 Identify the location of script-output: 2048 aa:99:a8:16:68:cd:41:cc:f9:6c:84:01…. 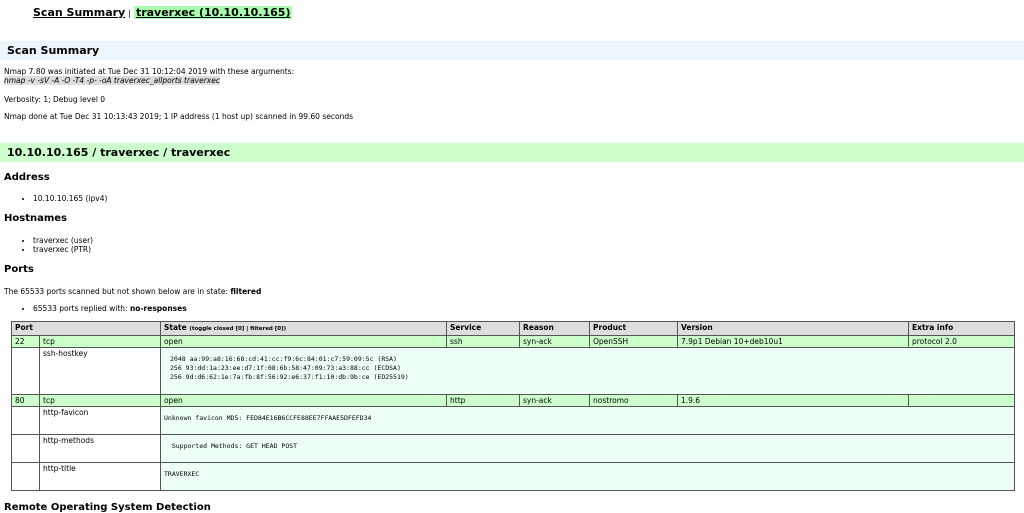
(587, 371).